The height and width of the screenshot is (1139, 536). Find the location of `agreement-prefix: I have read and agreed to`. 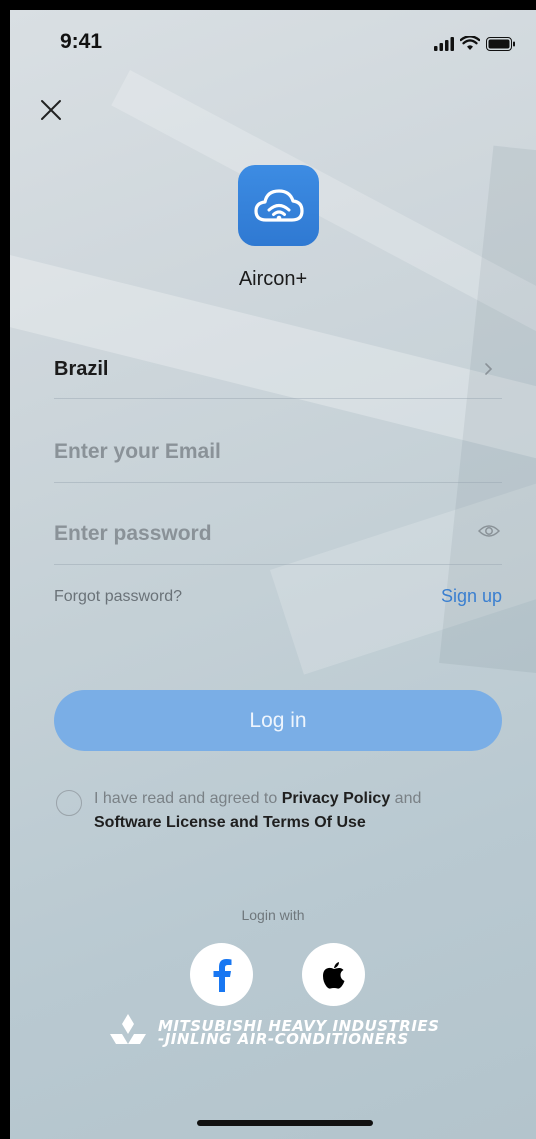

agreement-prefix: I have read and agreed to is located at coordinates (186, 798).